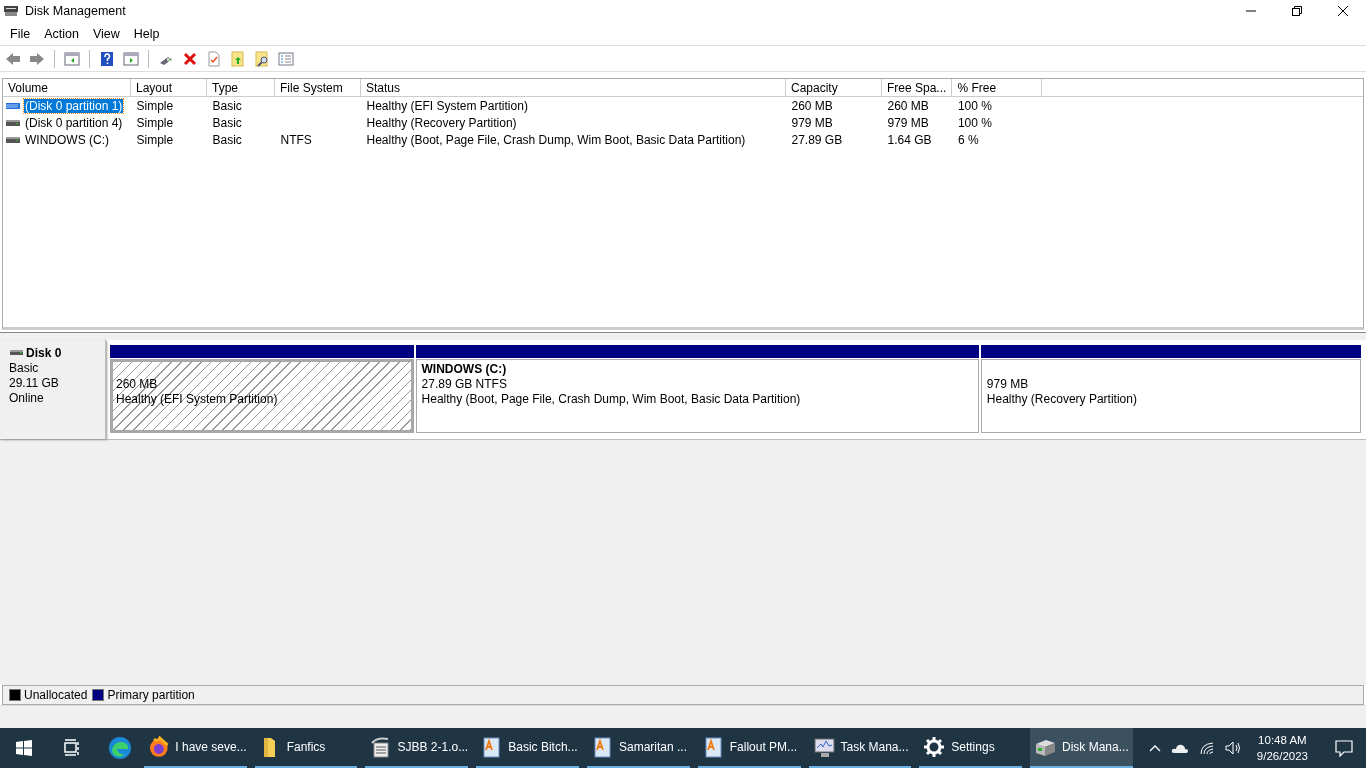 This screenshot has height=768, width=1366. I want to click on menu-item: File, so click(20, 33).